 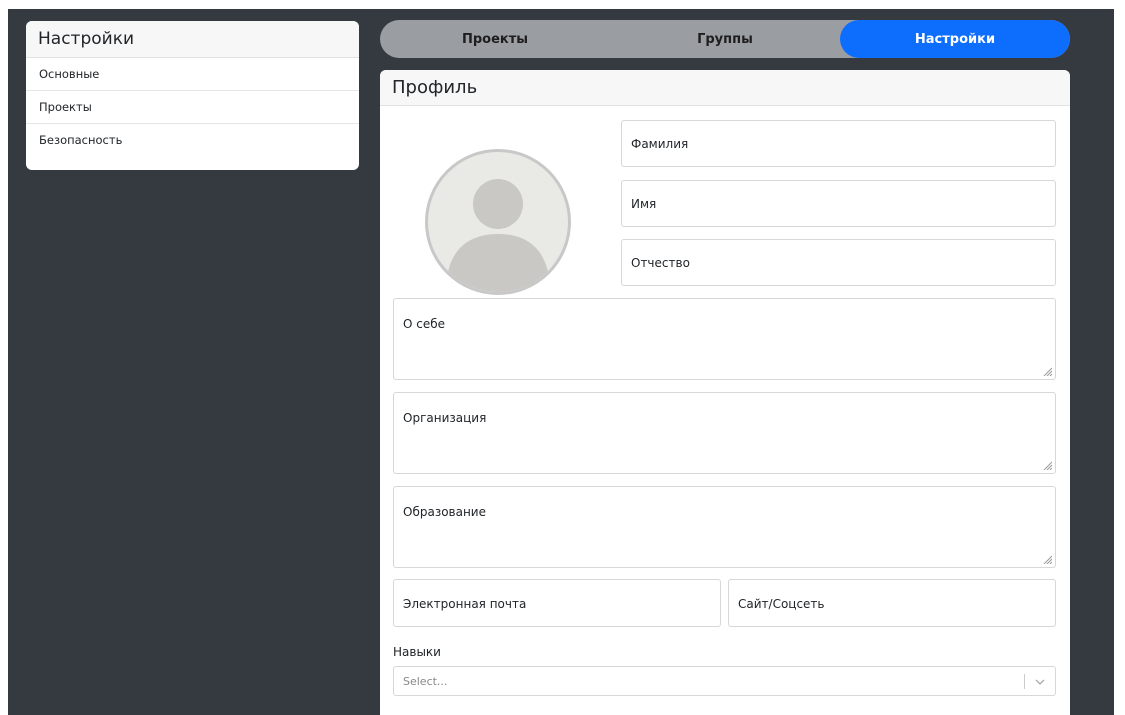 I want to click on about-placeholder: О себе, so click(x=424, y=324).